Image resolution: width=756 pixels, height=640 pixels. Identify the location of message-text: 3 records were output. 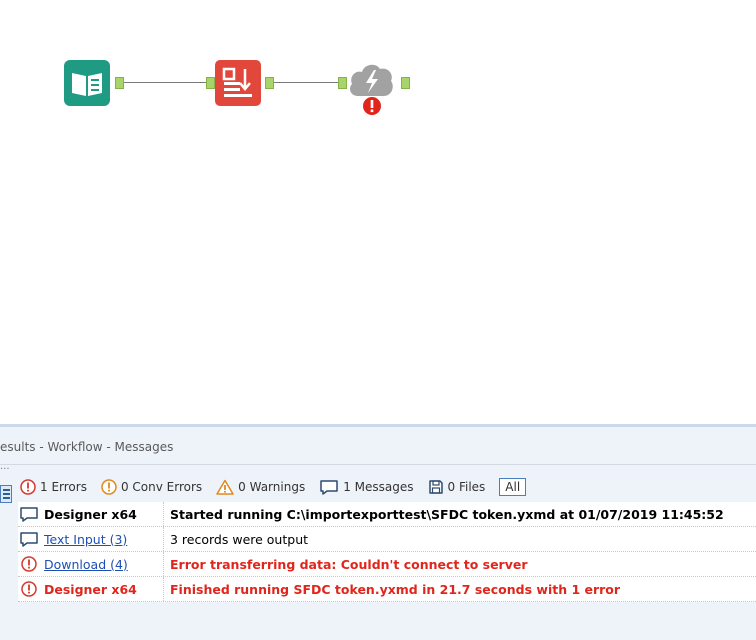
(239, 539).